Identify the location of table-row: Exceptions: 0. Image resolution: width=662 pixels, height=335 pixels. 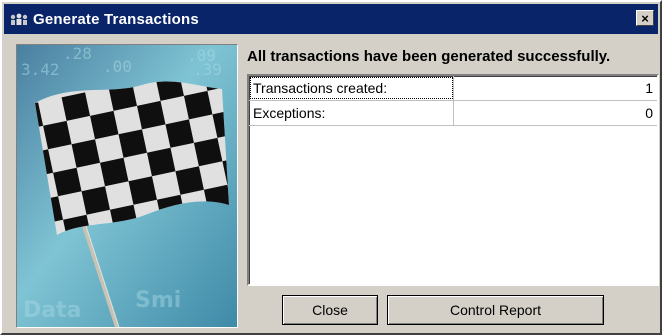
(453, 113).